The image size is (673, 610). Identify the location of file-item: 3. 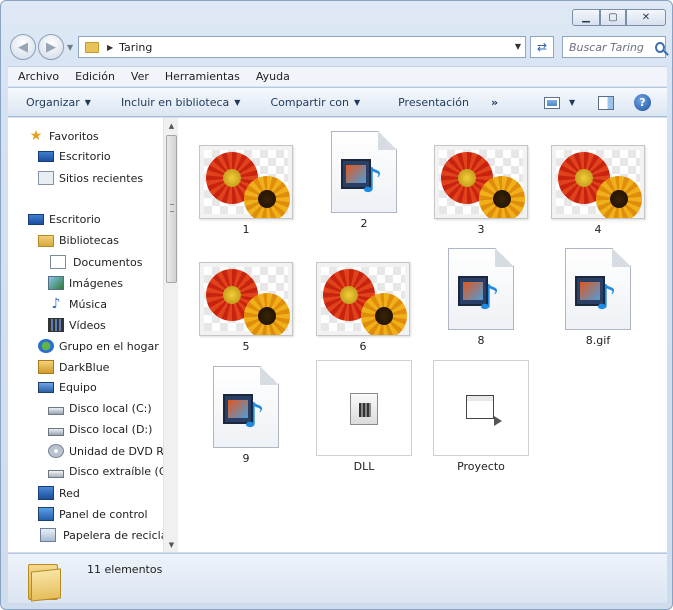
(481, 190).